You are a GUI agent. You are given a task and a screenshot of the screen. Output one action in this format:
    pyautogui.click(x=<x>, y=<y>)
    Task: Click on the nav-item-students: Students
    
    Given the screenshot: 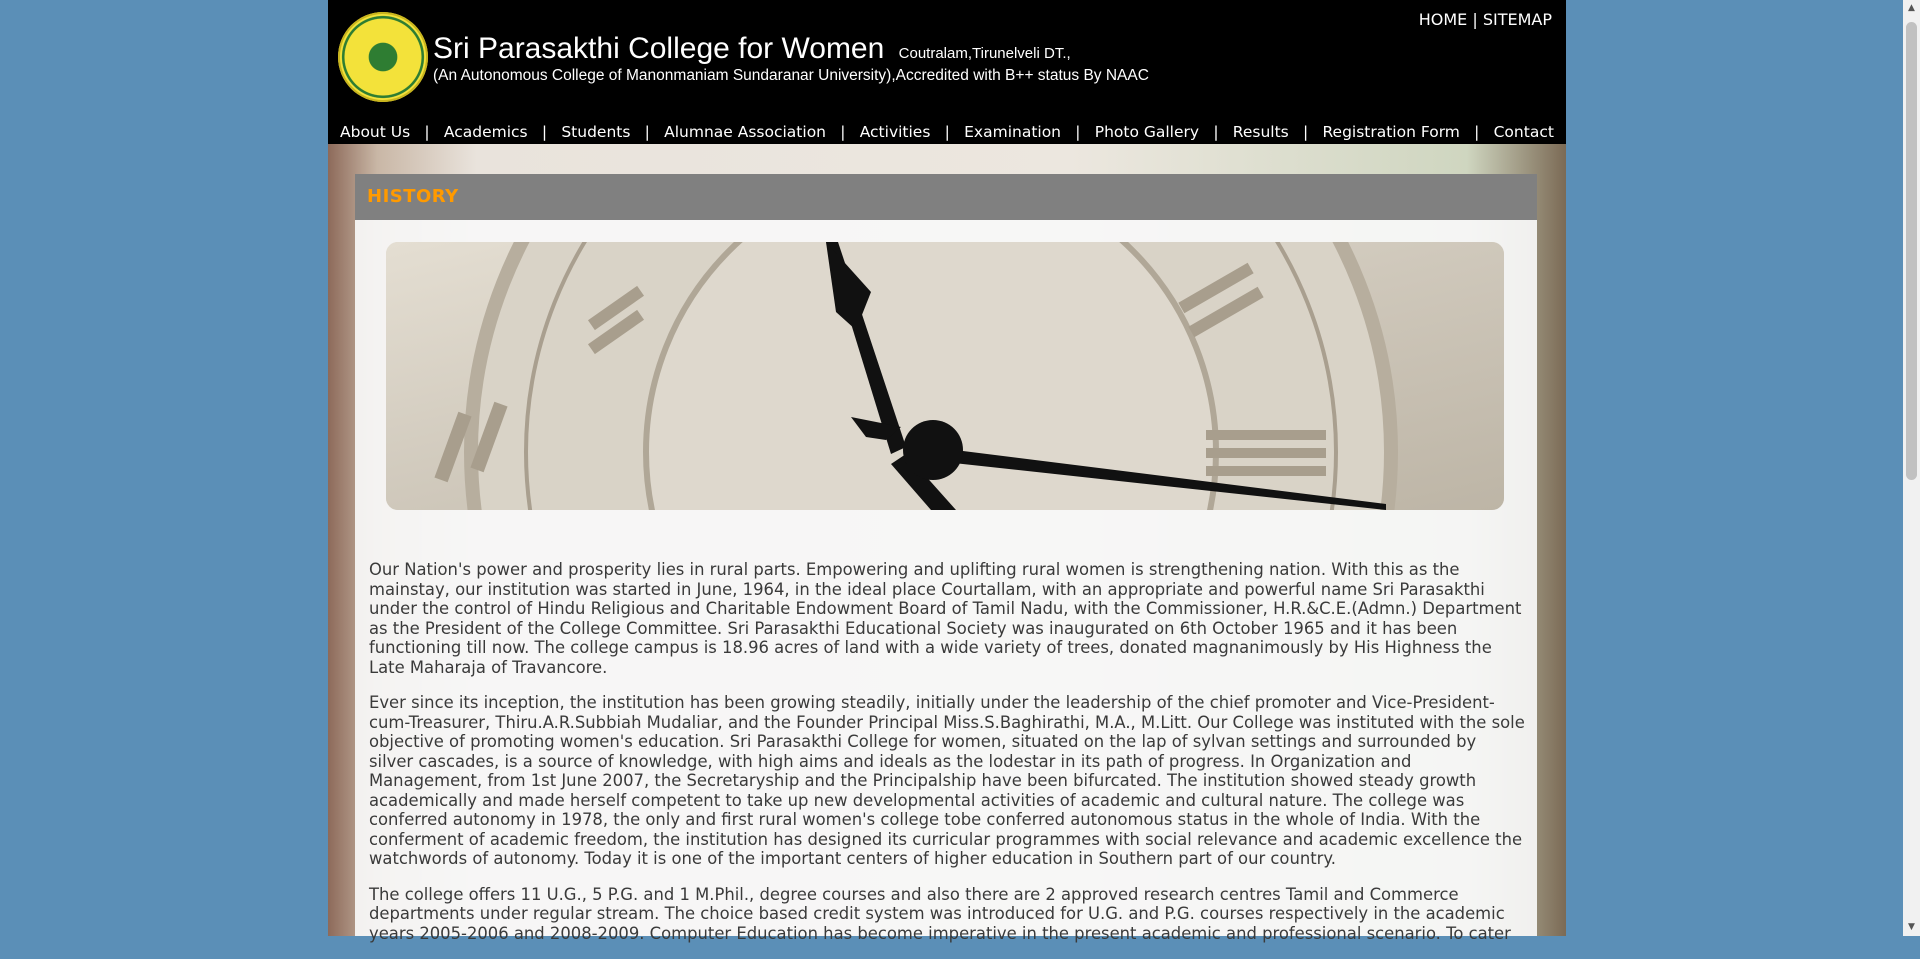 What is the action you would take?
    pyautogui.click(x=595, y=132)
    